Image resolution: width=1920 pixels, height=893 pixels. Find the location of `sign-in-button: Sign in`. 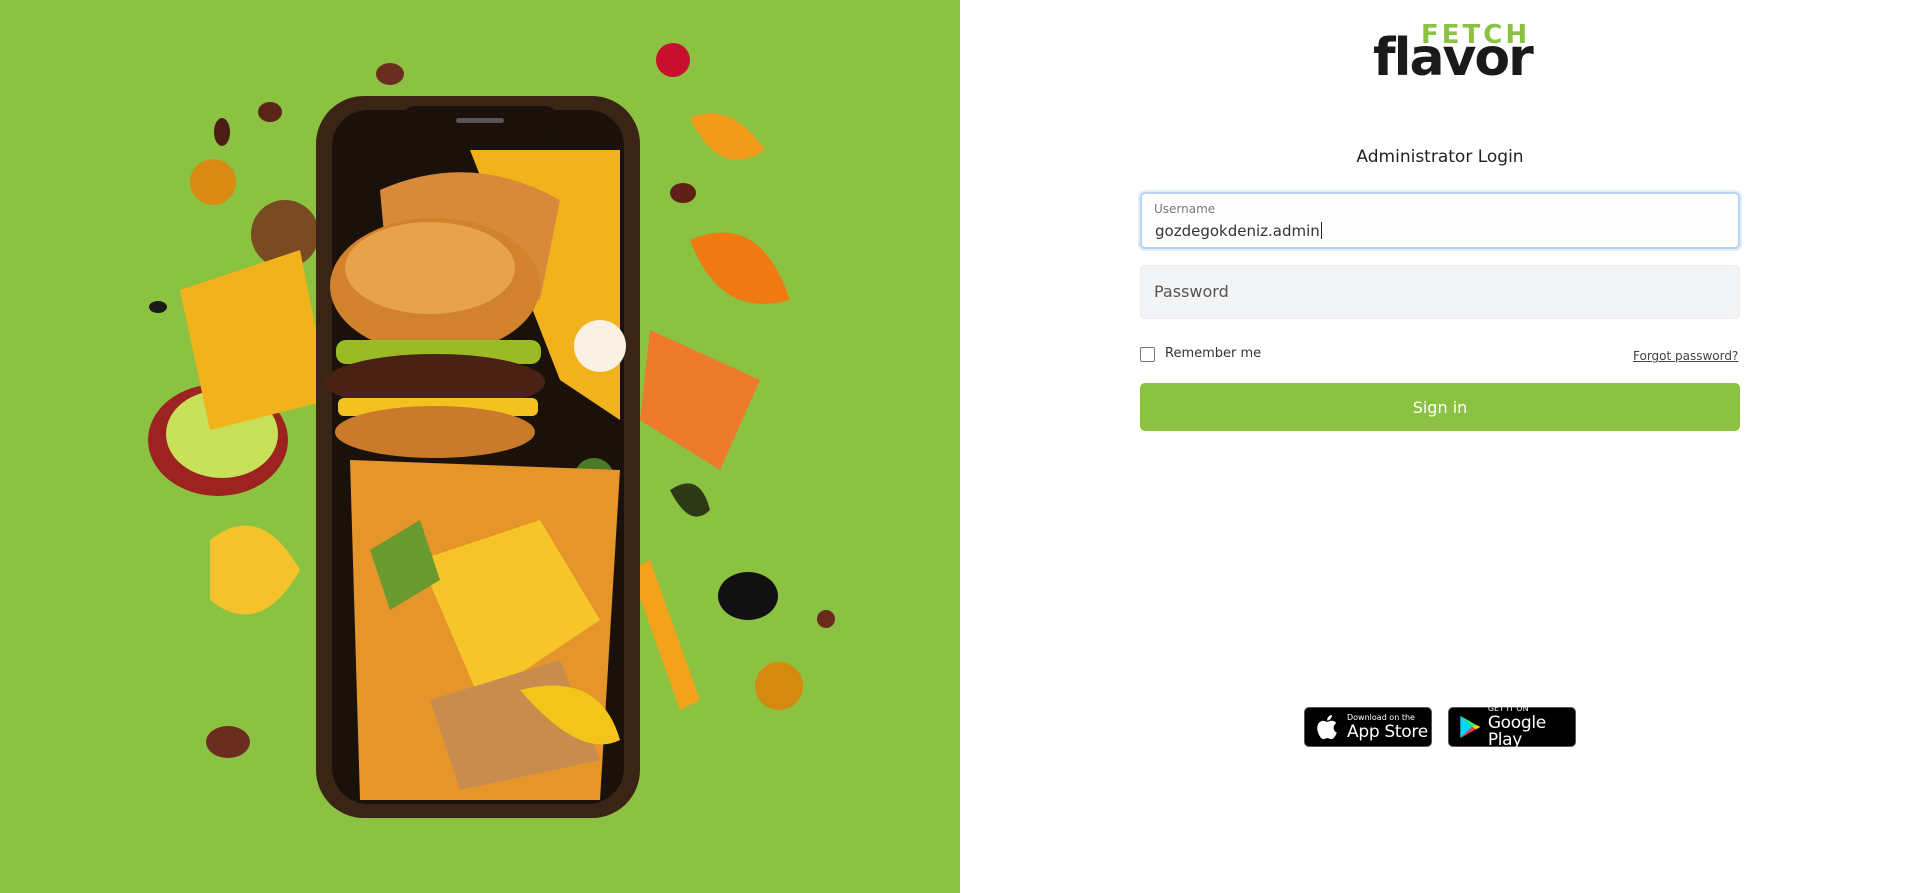

sign-in-button: Sign in is located at coordinates (1440, 407).